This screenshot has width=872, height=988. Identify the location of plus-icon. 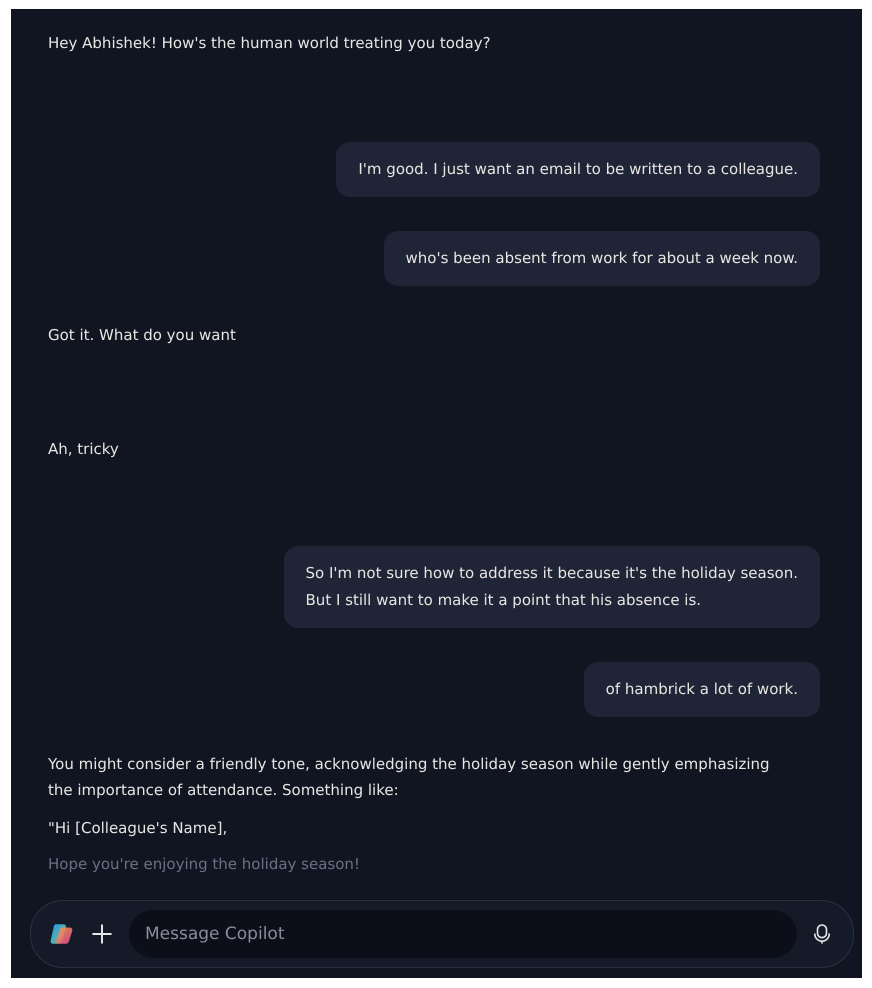
(102, 934).